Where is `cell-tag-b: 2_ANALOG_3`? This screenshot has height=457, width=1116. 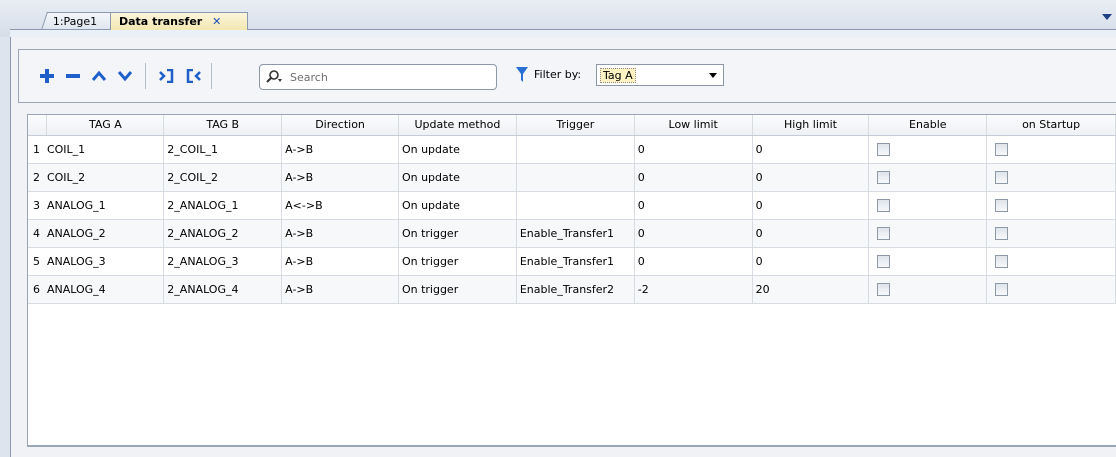
cell-tag-b: 2_ANALOG_3 is located at coordinates (223, 261).